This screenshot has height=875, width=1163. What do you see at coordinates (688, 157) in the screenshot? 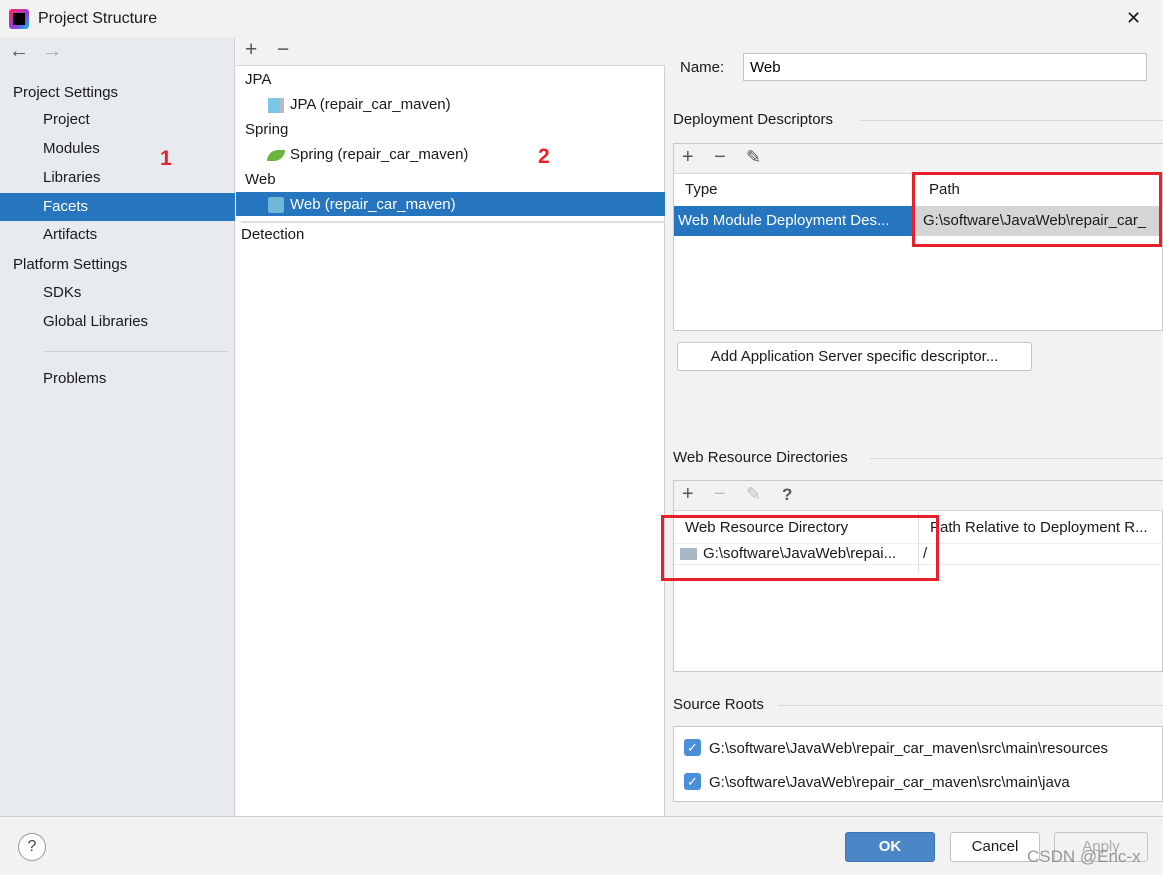
I see `add-descriptor-button: +` at bounding box center [688, 157].